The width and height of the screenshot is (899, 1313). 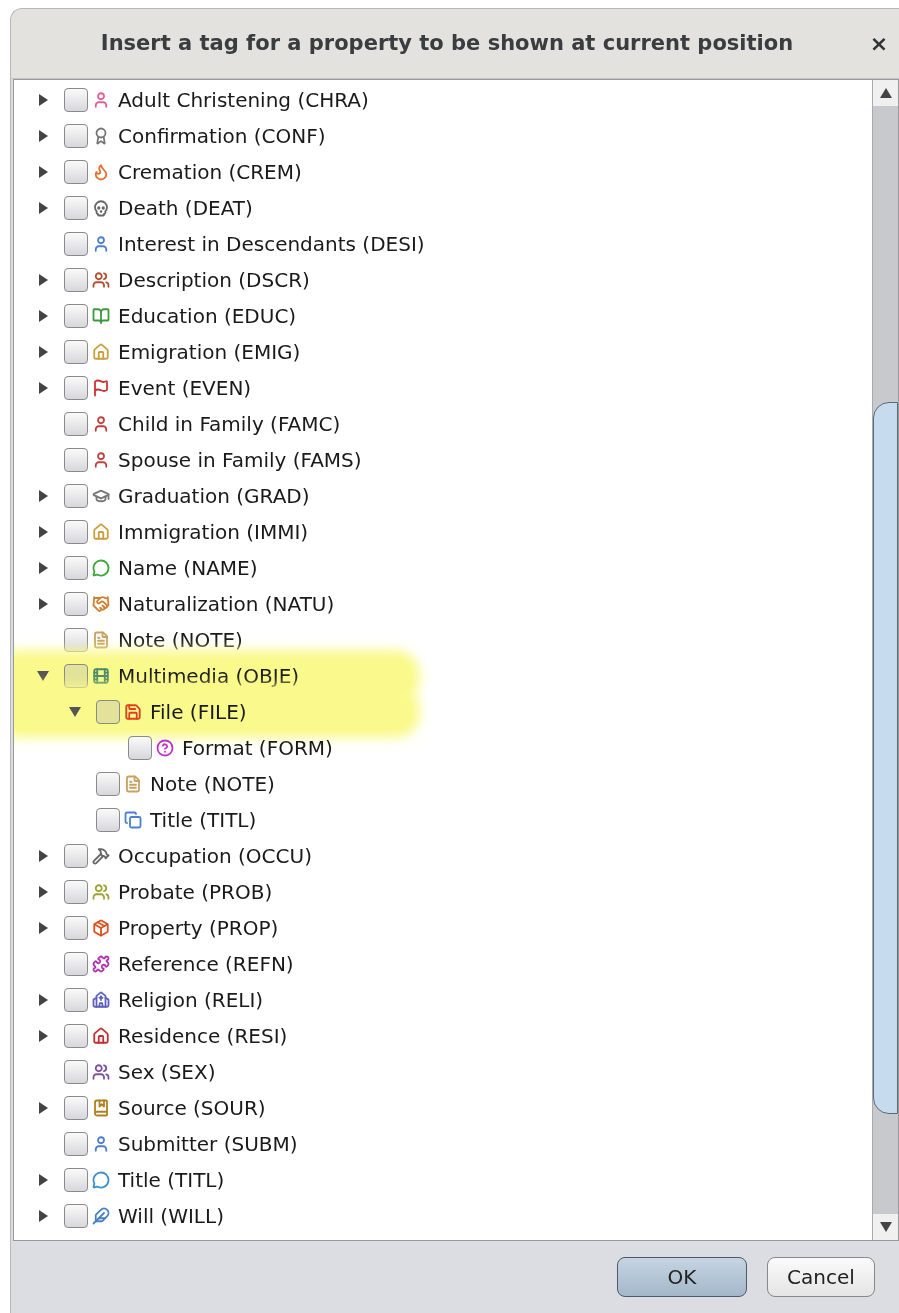 What do you see at coordinates (101, 1180) in the screenshot?
I see `speech-bubble-icon` at bounding box center [101, 1180].